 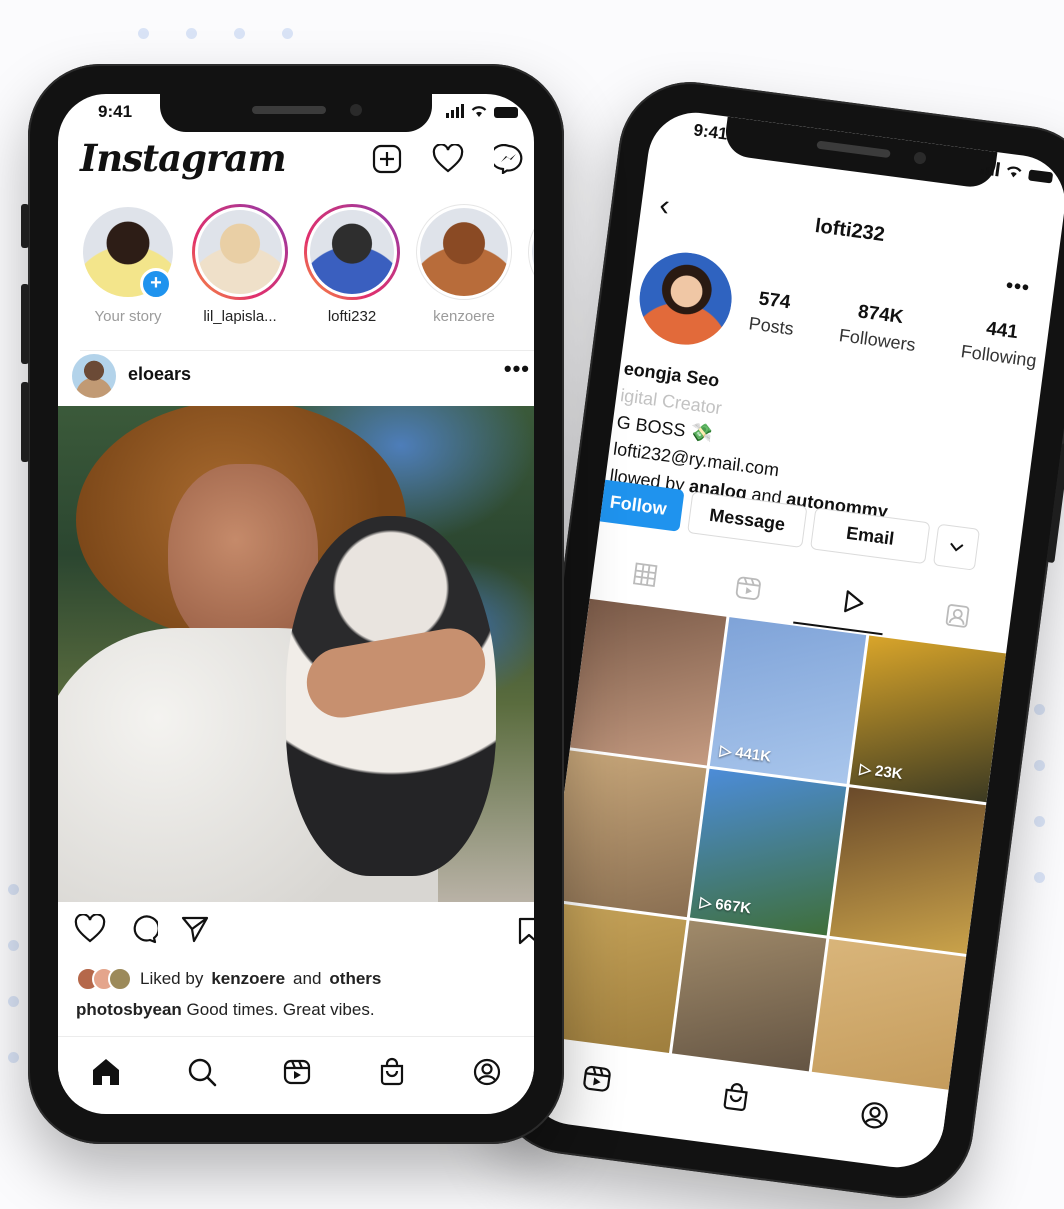 What do you see at coordinates (172, 978) in the screenshot?
I see `liked-prefix: Liked by` at bounding box center [172, 978].